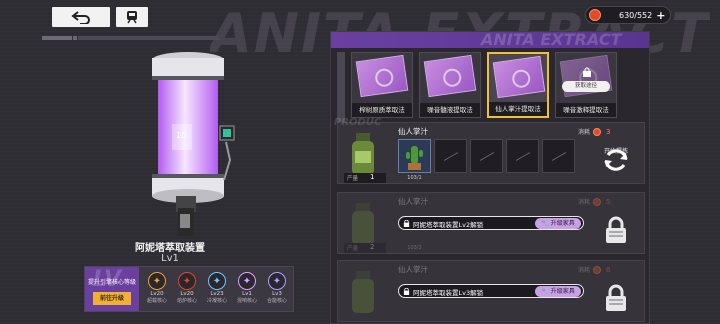  Describe the element at coordinates (608, 131) in the screenshot. I see `cost-value: 3` at that location.